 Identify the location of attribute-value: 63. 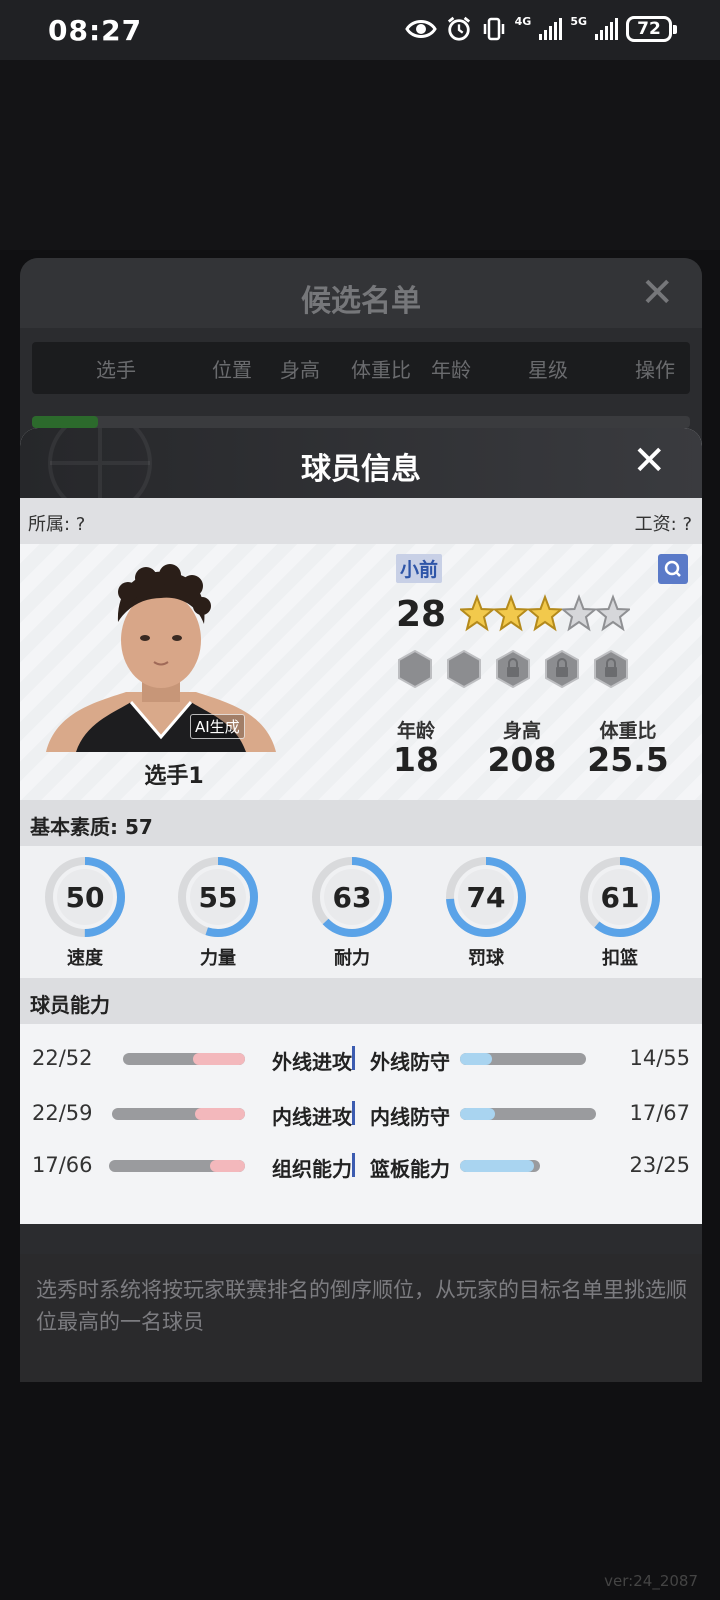
(352, 897).